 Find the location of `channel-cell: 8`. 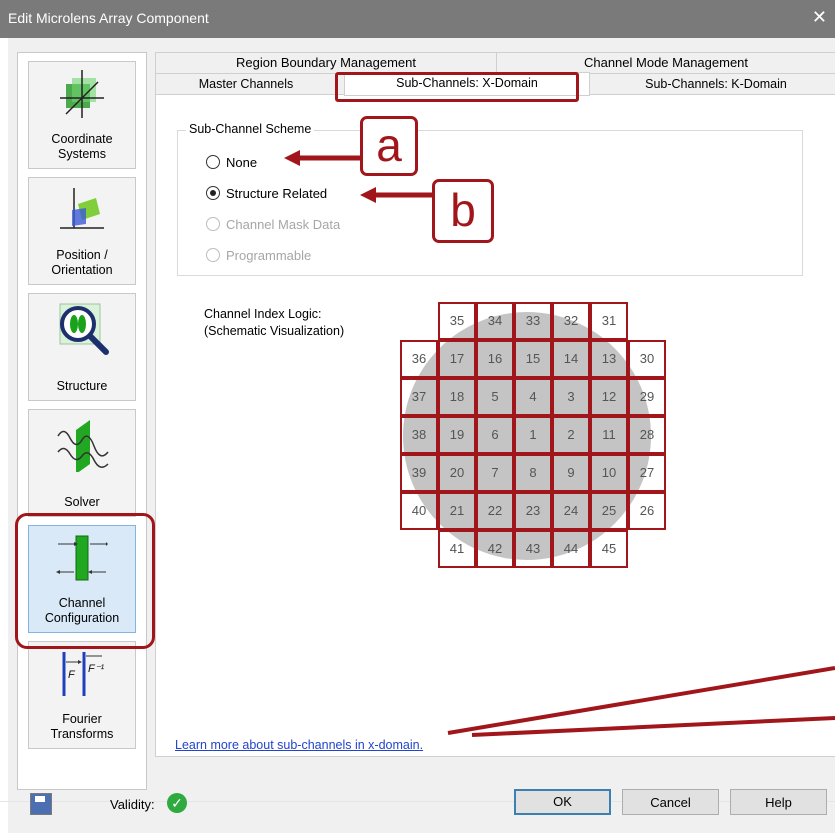

channel-cell: 8 is located at coordinates (533, 473).